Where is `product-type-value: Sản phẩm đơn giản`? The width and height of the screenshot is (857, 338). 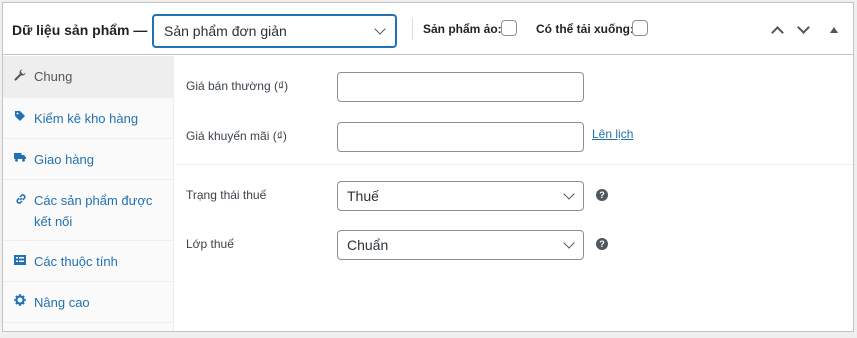 product-type-value: Sản phẩm đơn giản is located at coordinates (225, 31).